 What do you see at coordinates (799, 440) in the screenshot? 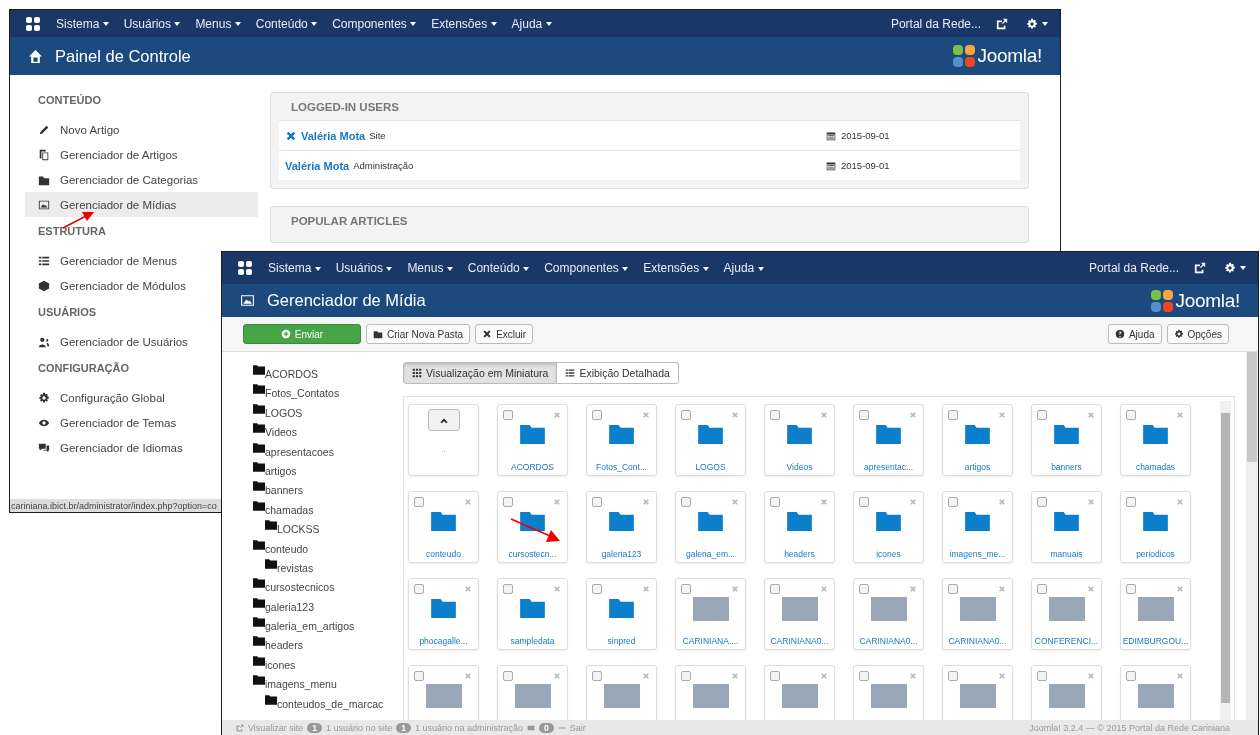
I see `thumbnail-card: Videos` at bounding box center [799, 440].